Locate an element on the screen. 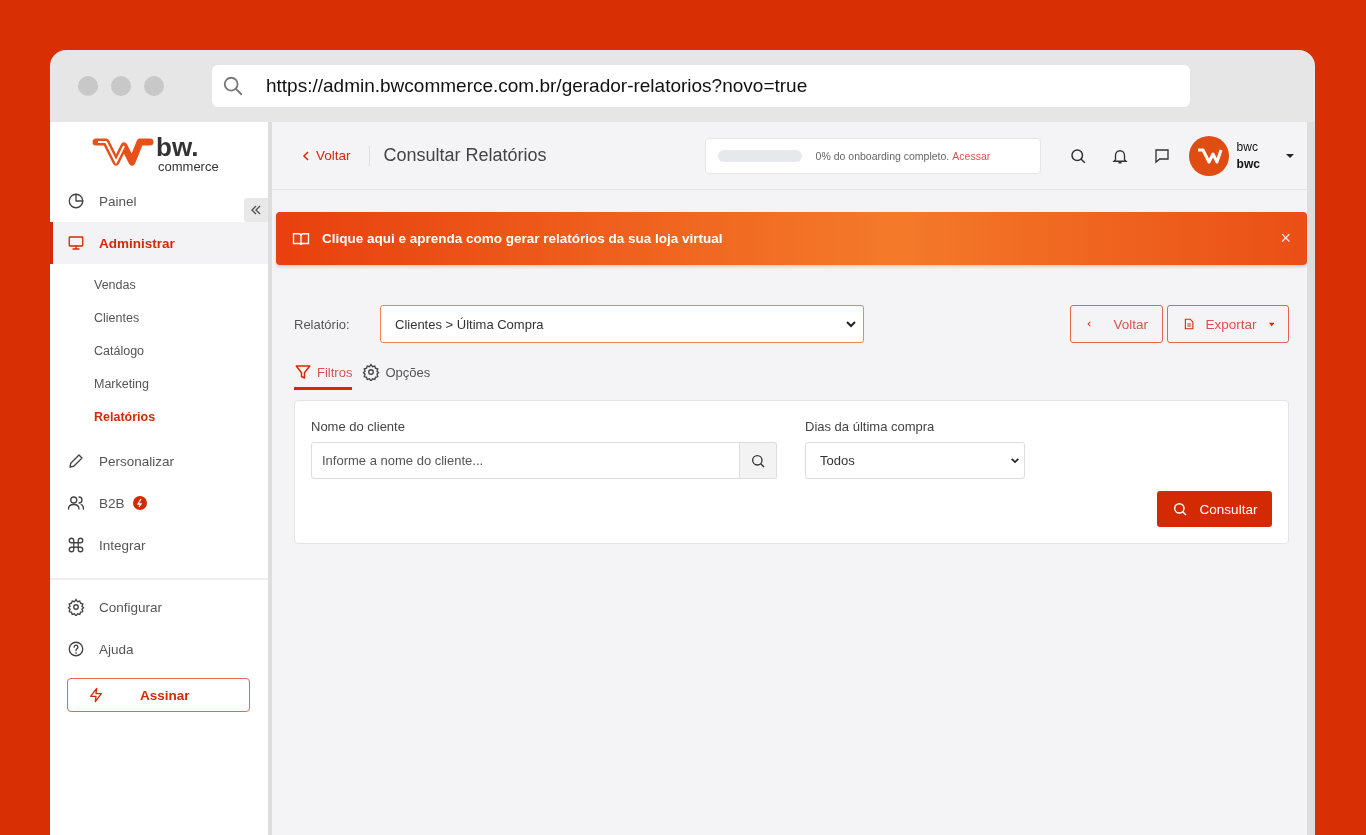 The height and width of the screenshot is (835, 1366). avatar-icon is located at coordinates (1208, 155).